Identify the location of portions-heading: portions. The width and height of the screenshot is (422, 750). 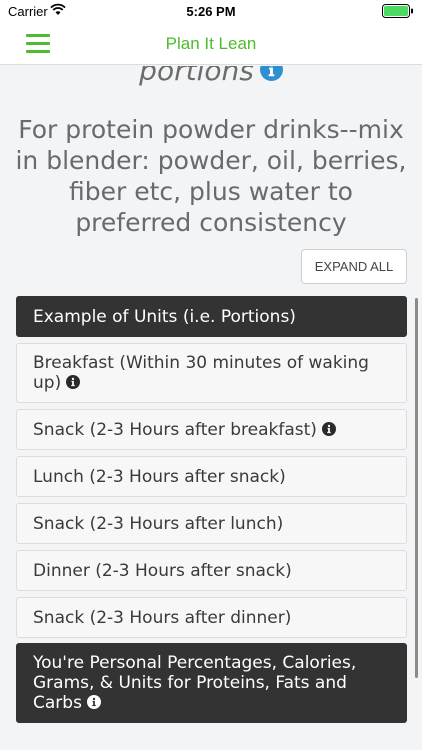
(211, 76).